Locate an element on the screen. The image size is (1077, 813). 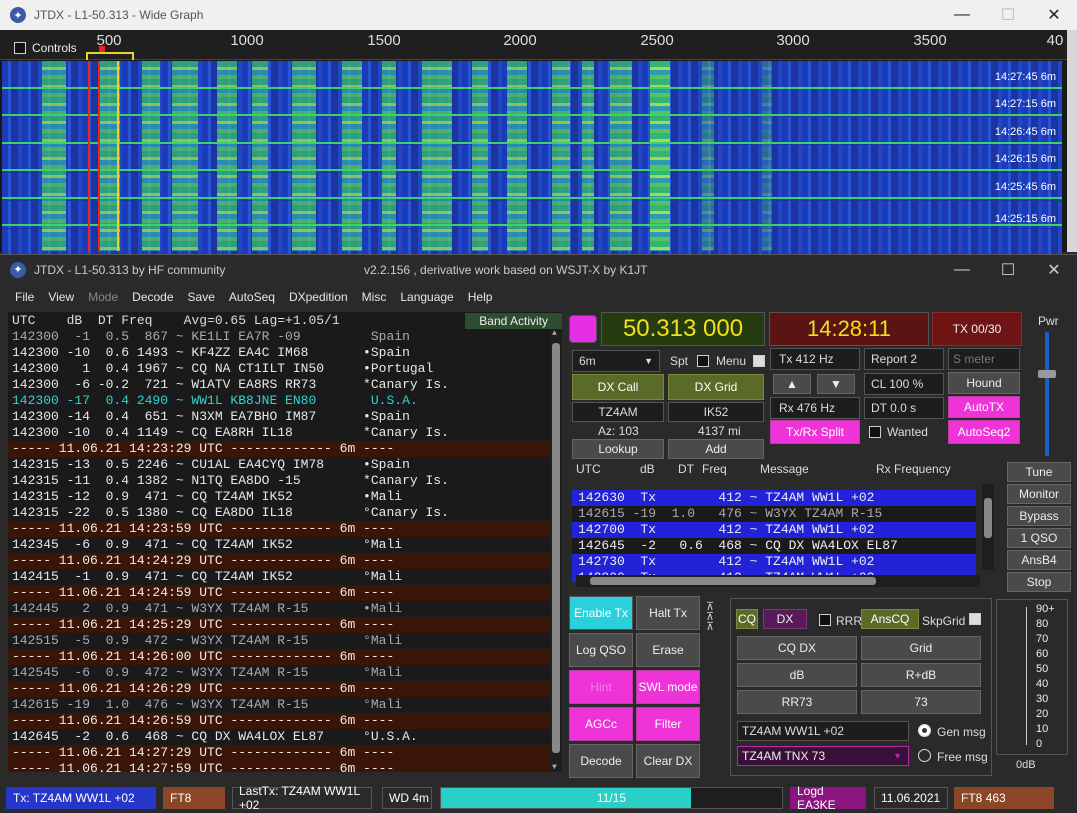
tx-marker is located at coordinates (110, 56).